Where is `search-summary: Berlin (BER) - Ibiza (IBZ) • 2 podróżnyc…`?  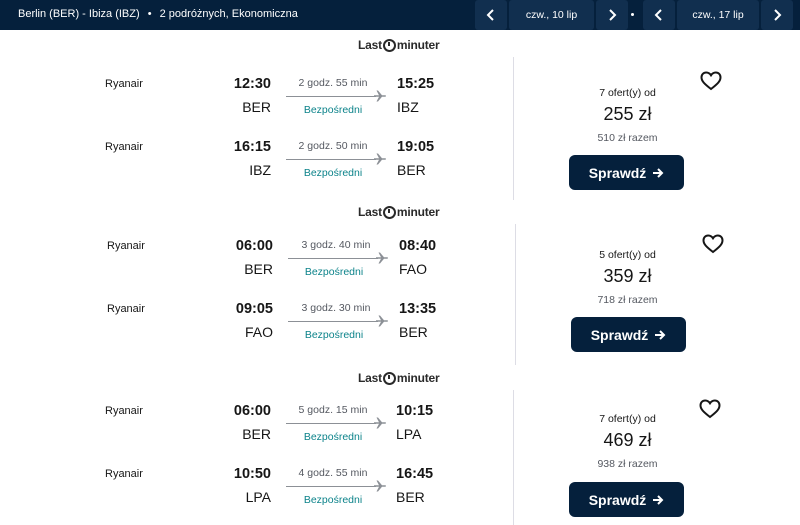 search-summary: Berlin (BER) - Ibiza (IBZ) • 2 podróżnyc… is located at coordinates (158, 14).